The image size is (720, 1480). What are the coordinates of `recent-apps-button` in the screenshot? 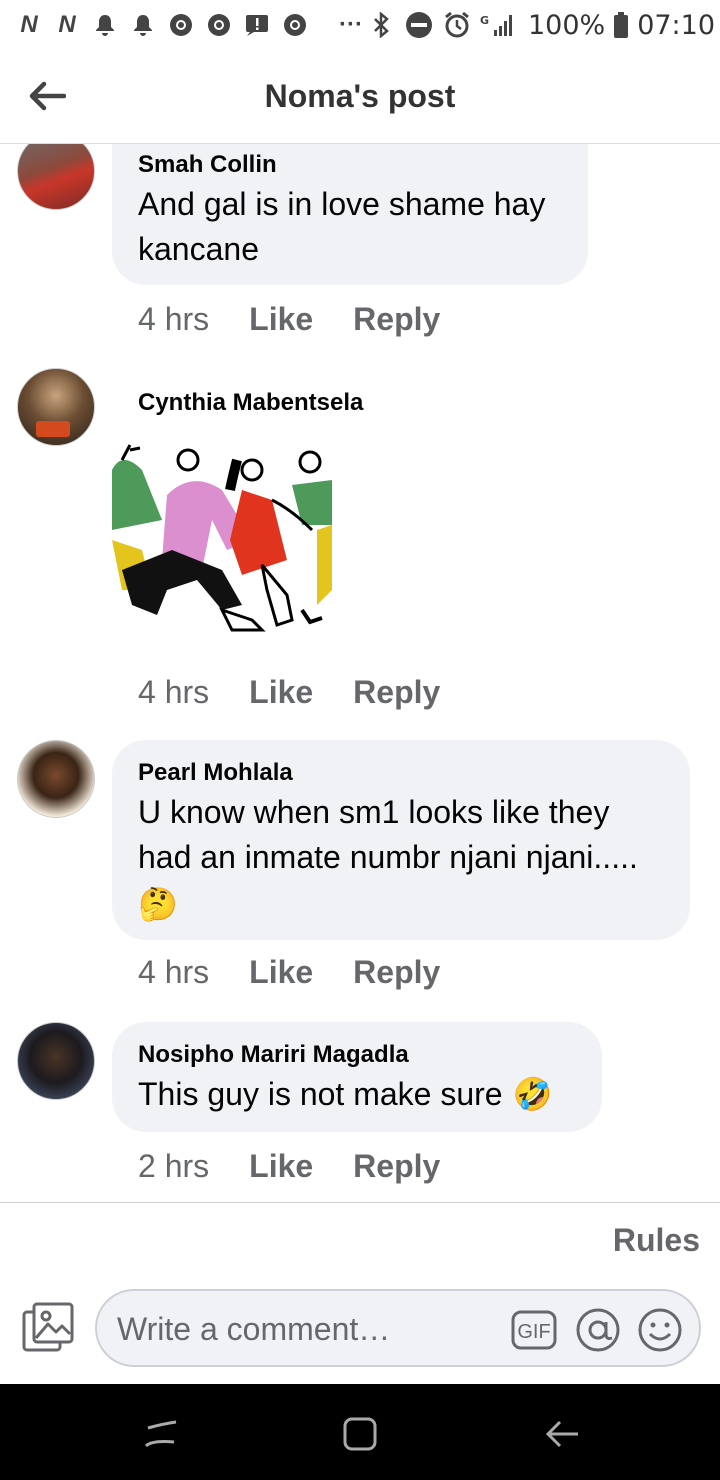 It's located at (160, 1434).